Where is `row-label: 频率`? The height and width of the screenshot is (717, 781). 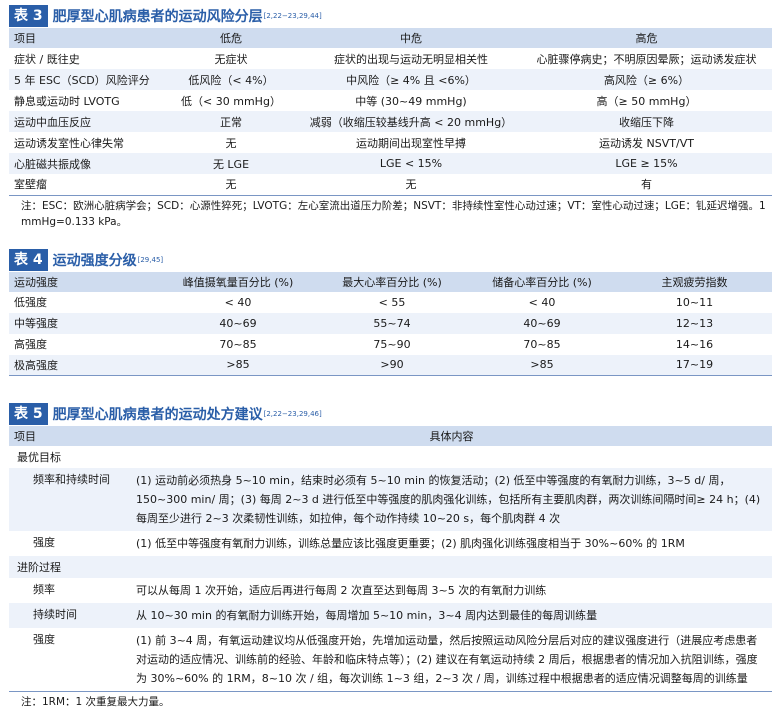 row-label: 频率 is located at coordinates (44, 589).